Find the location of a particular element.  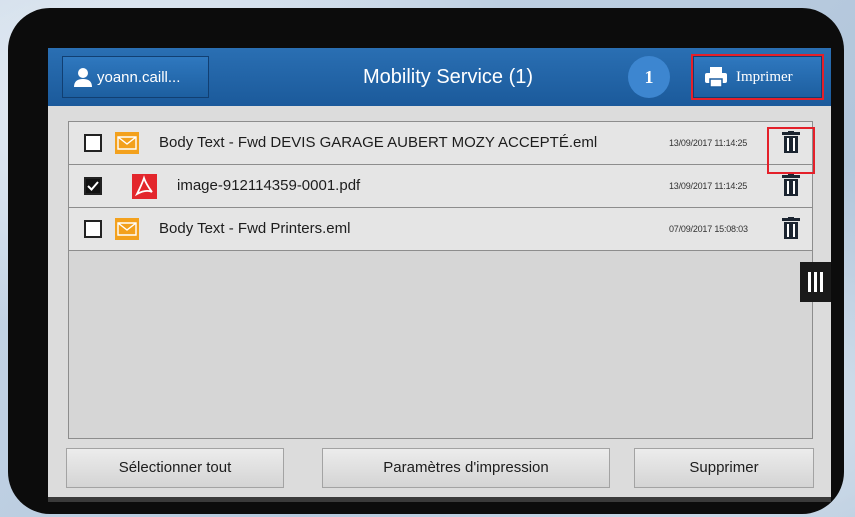

select-all-button: Sélectionner tout is located at coordinates (175, 468).